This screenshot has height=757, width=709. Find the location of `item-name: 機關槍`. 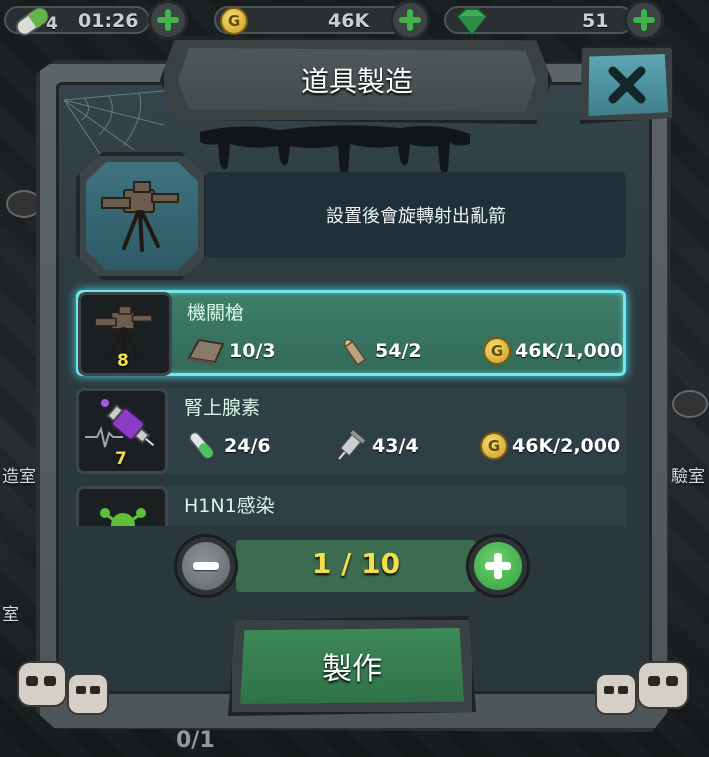

item-name: 機關槍 is located at coordinates (216, 313).